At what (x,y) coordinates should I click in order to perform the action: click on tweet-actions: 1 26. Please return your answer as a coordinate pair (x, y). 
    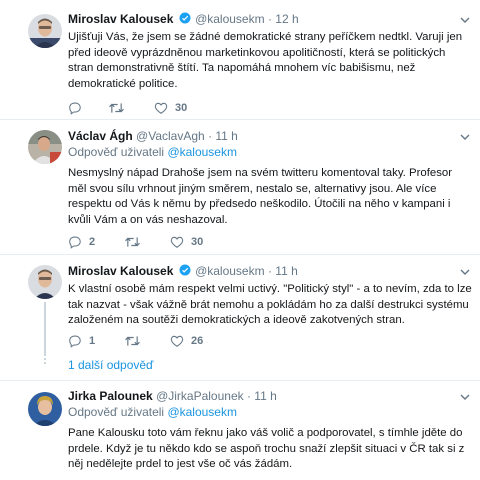
    Looking at the image, I should click on (135, 341).